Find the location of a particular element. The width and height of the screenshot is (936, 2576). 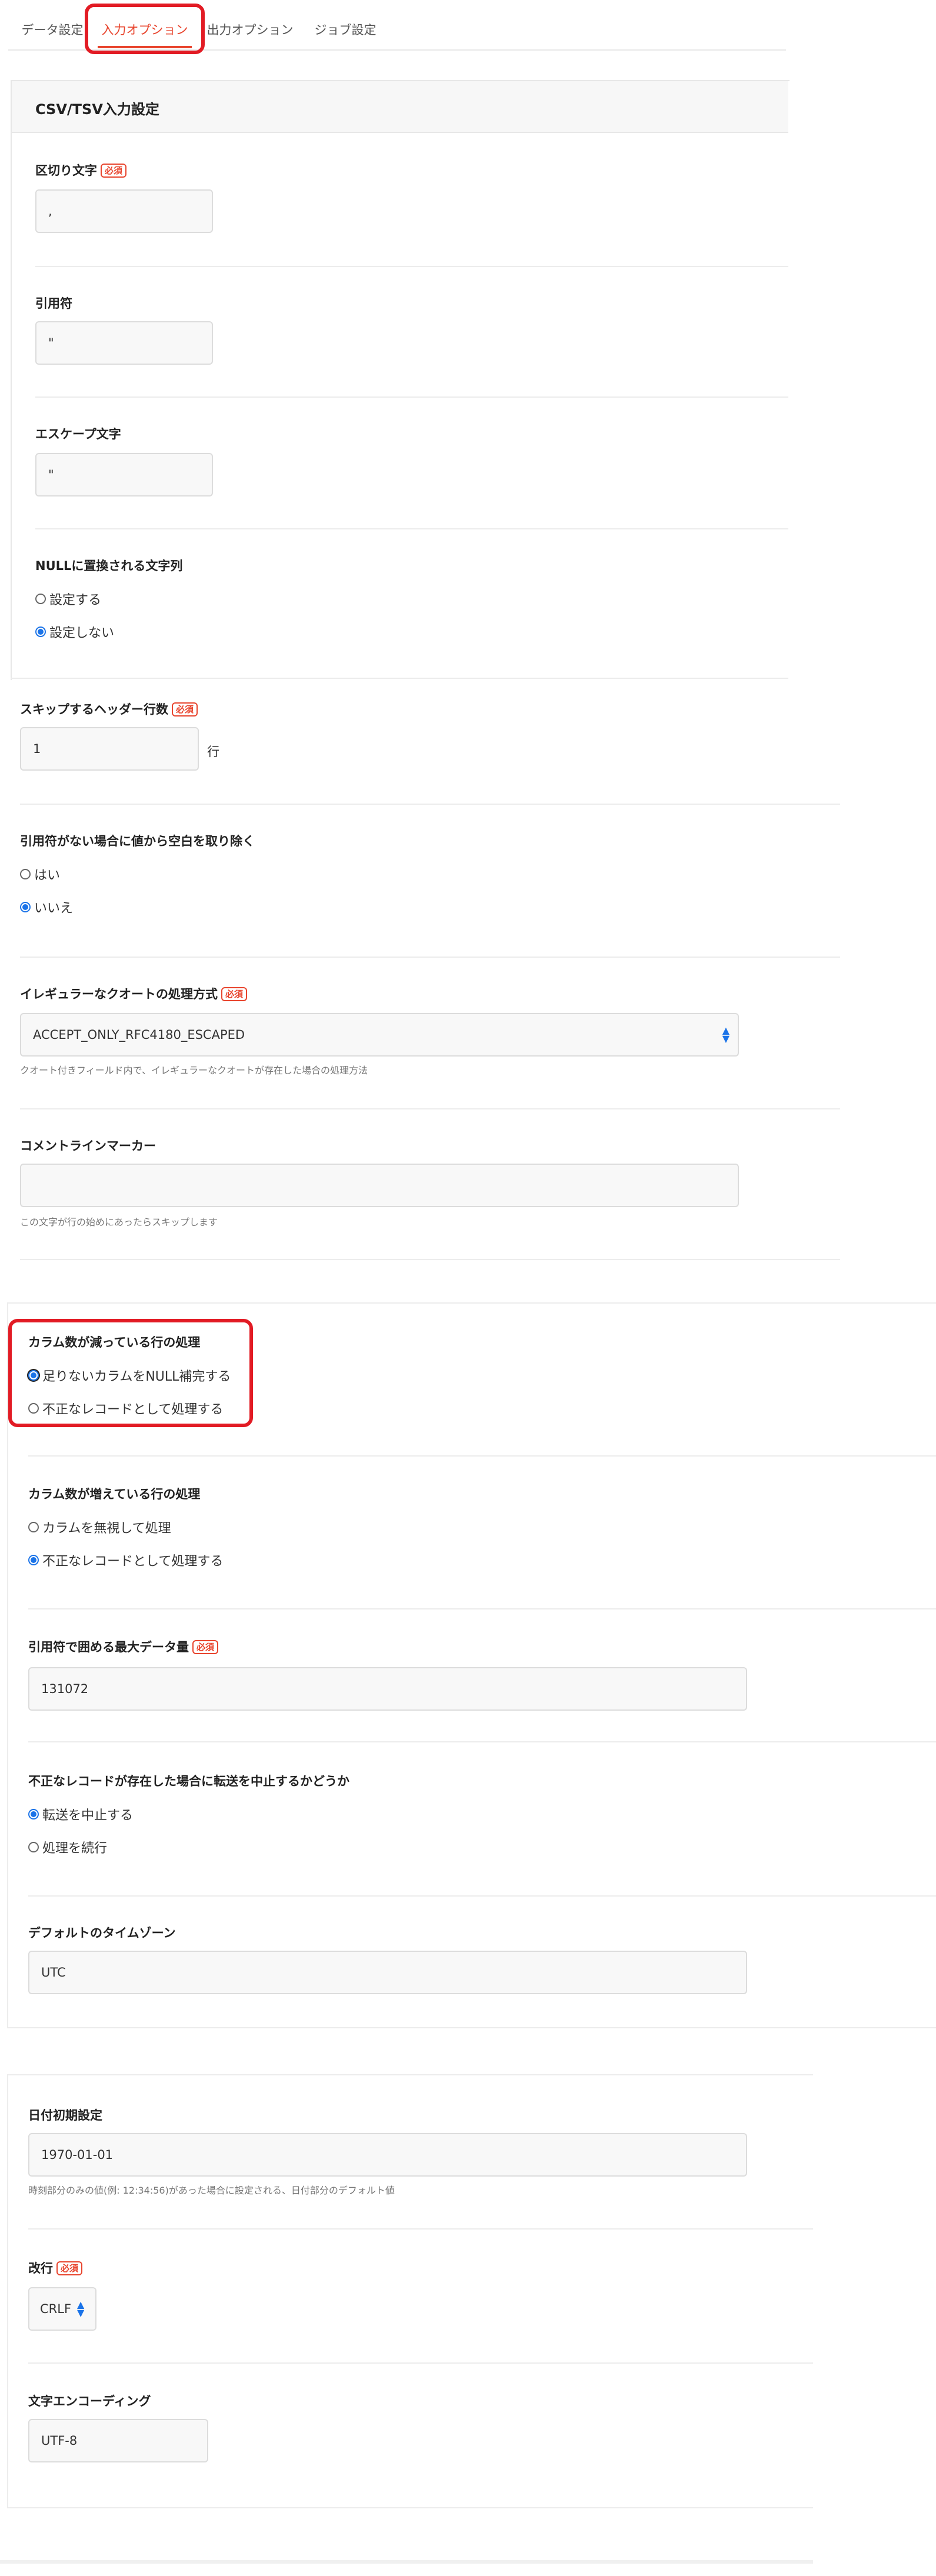

encoding-input: UTF-8 is located at coordinates (118, 2441).